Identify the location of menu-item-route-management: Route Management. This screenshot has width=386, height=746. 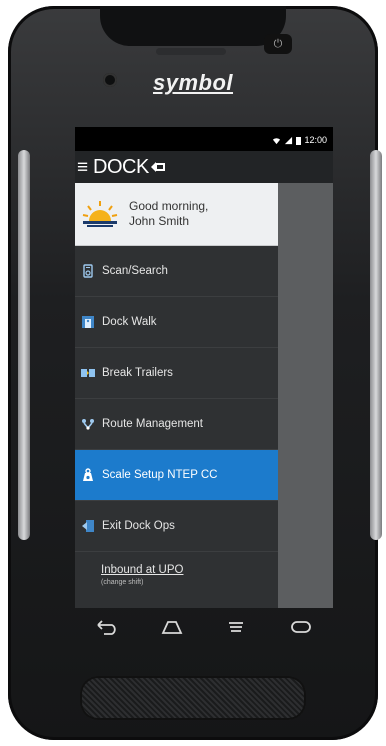
(176, 424).